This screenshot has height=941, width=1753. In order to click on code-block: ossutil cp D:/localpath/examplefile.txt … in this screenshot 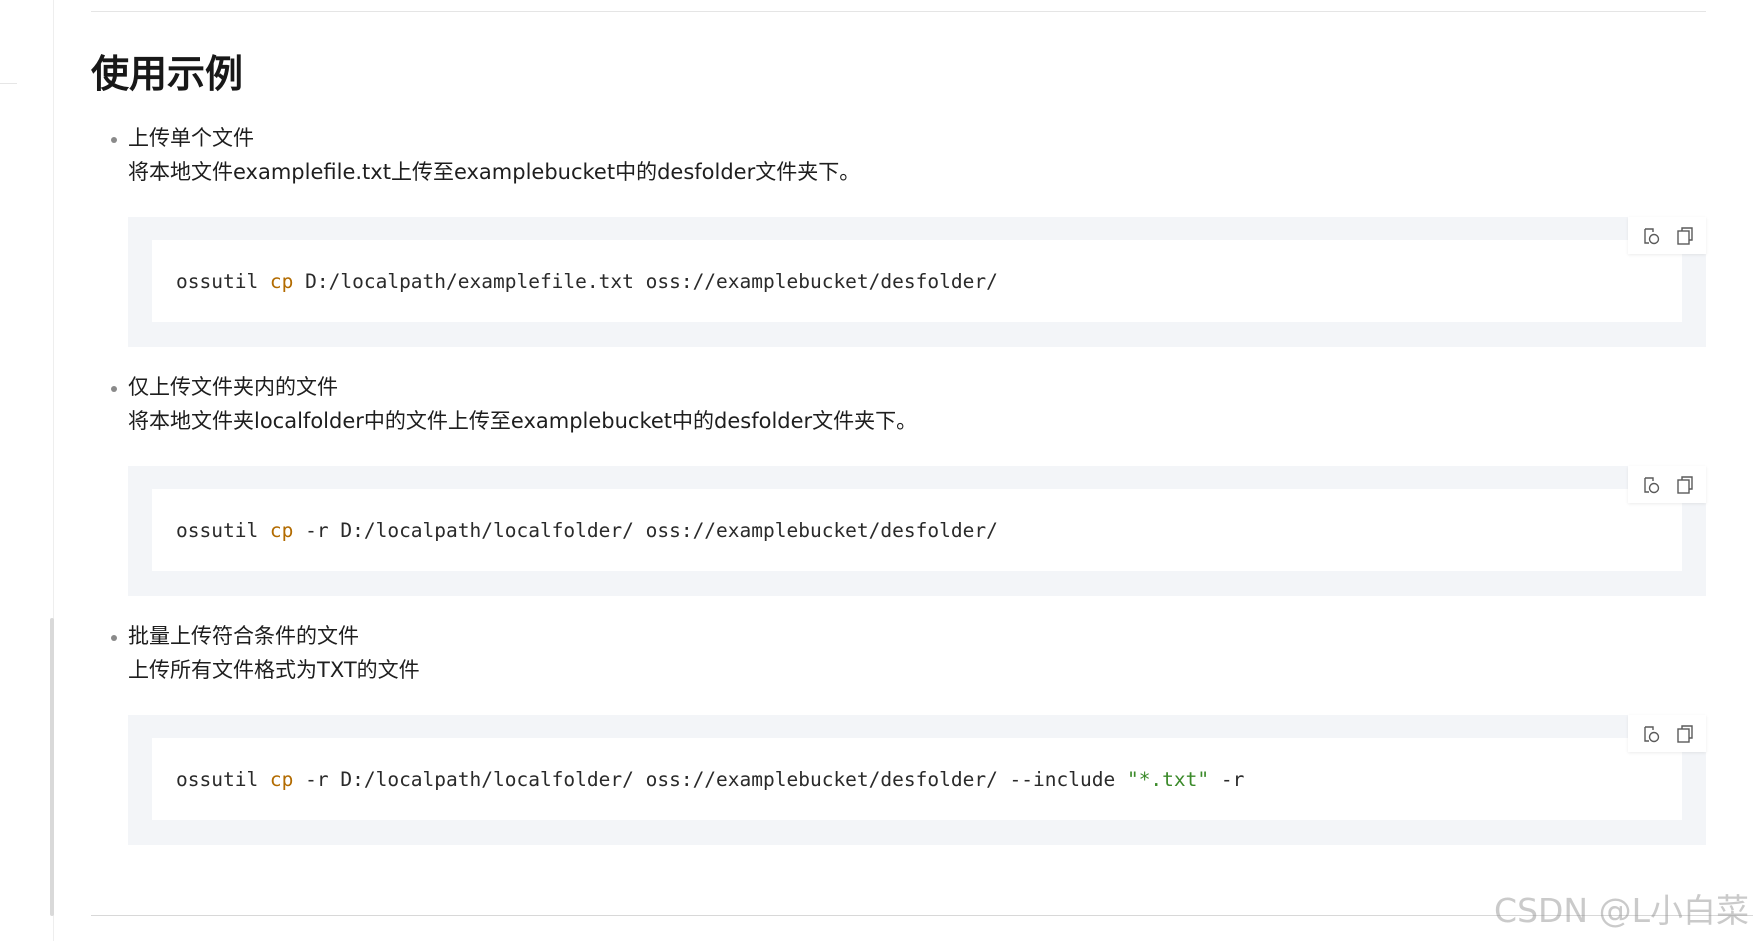, I will do `click(917, 282)`.